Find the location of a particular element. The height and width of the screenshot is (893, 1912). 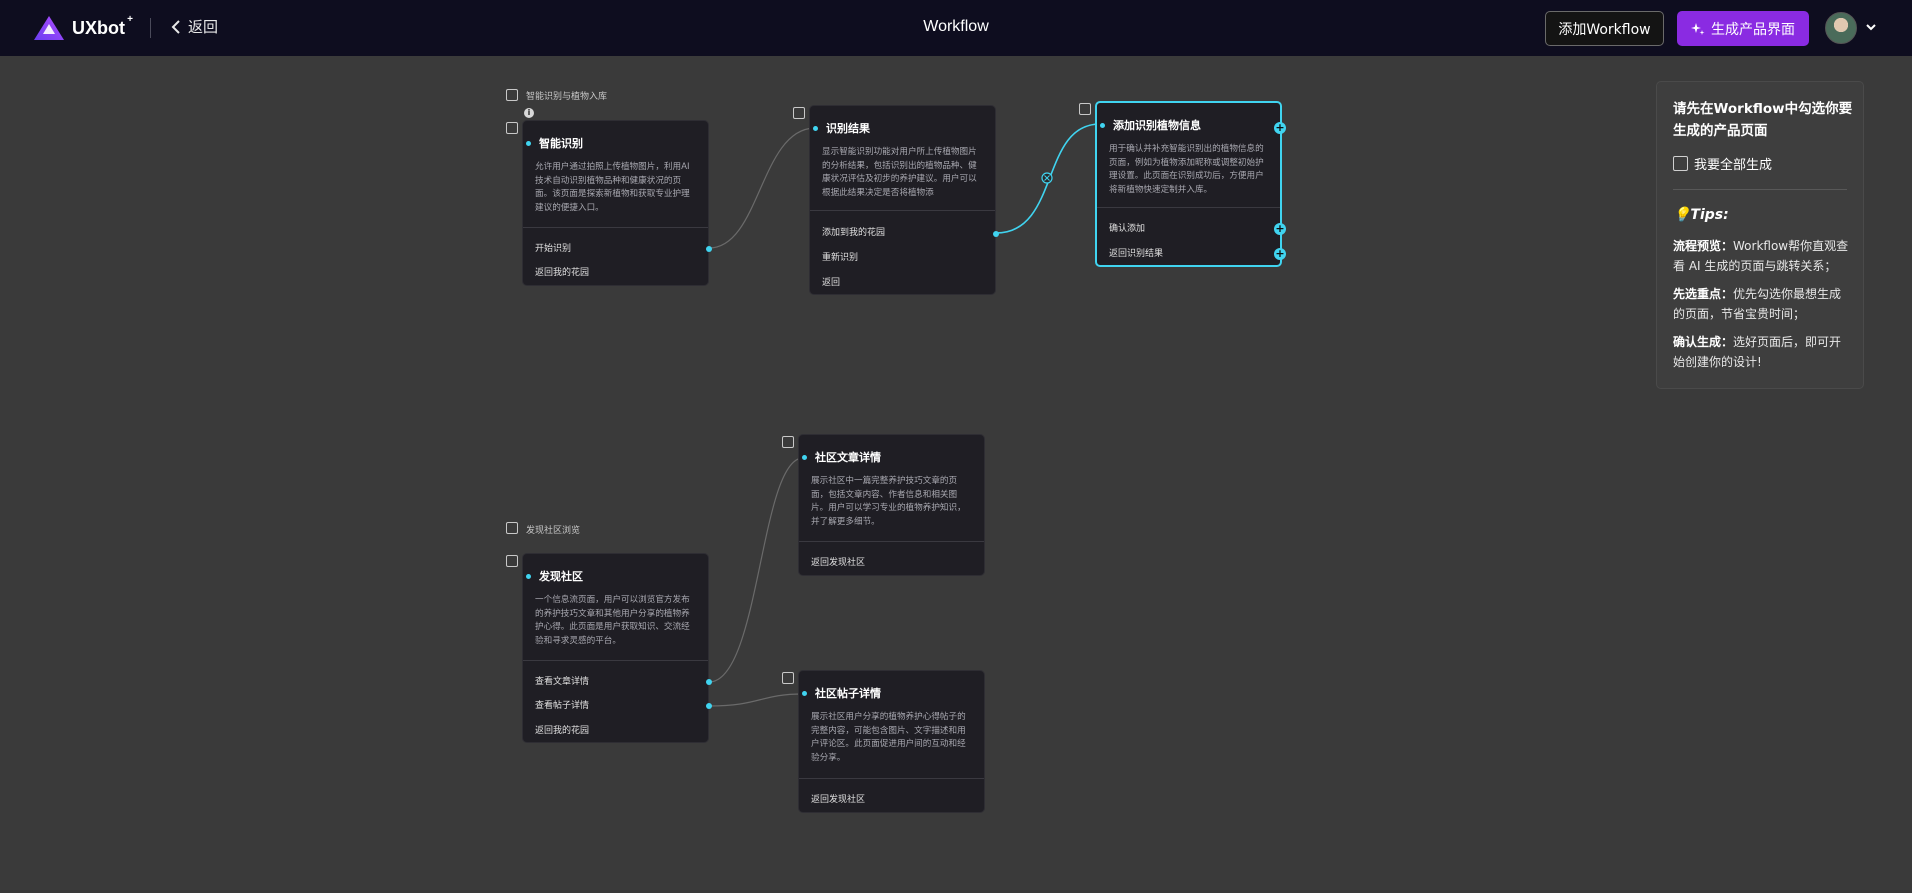

card-title: 添加识别植物信息 is located at coordinates (1150, 125).